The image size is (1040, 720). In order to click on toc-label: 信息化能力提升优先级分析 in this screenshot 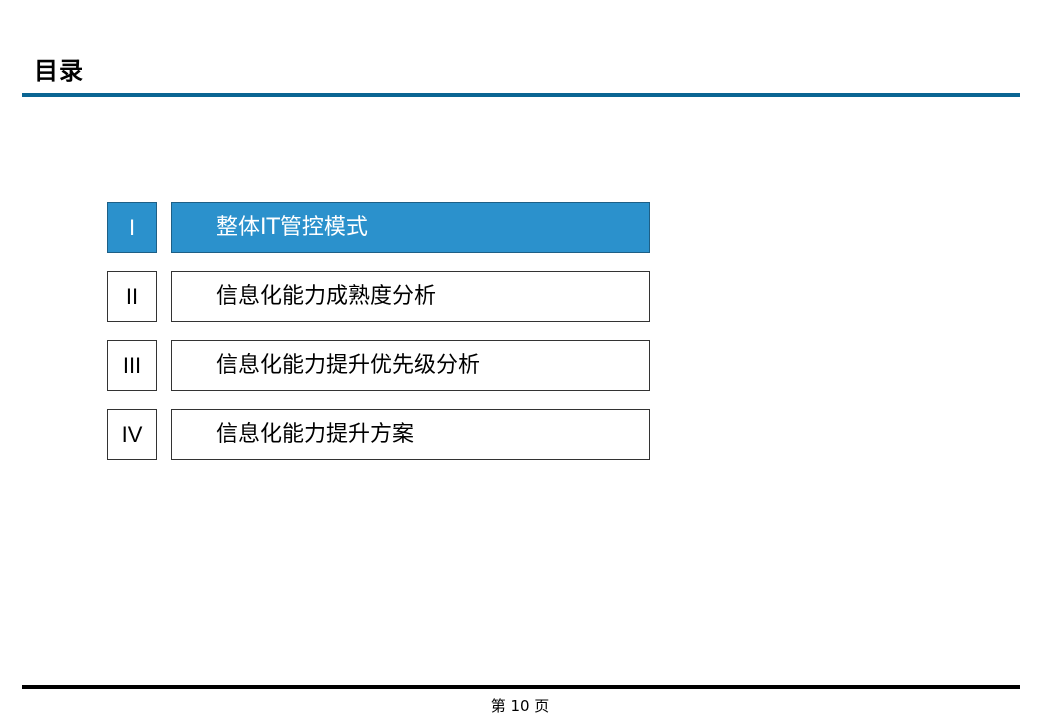, I will do `click(348, 365)`.